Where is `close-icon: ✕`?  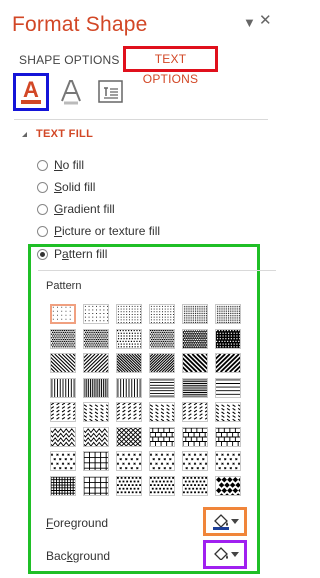
close-icon: ✕ is located at coordinates (265, 20).